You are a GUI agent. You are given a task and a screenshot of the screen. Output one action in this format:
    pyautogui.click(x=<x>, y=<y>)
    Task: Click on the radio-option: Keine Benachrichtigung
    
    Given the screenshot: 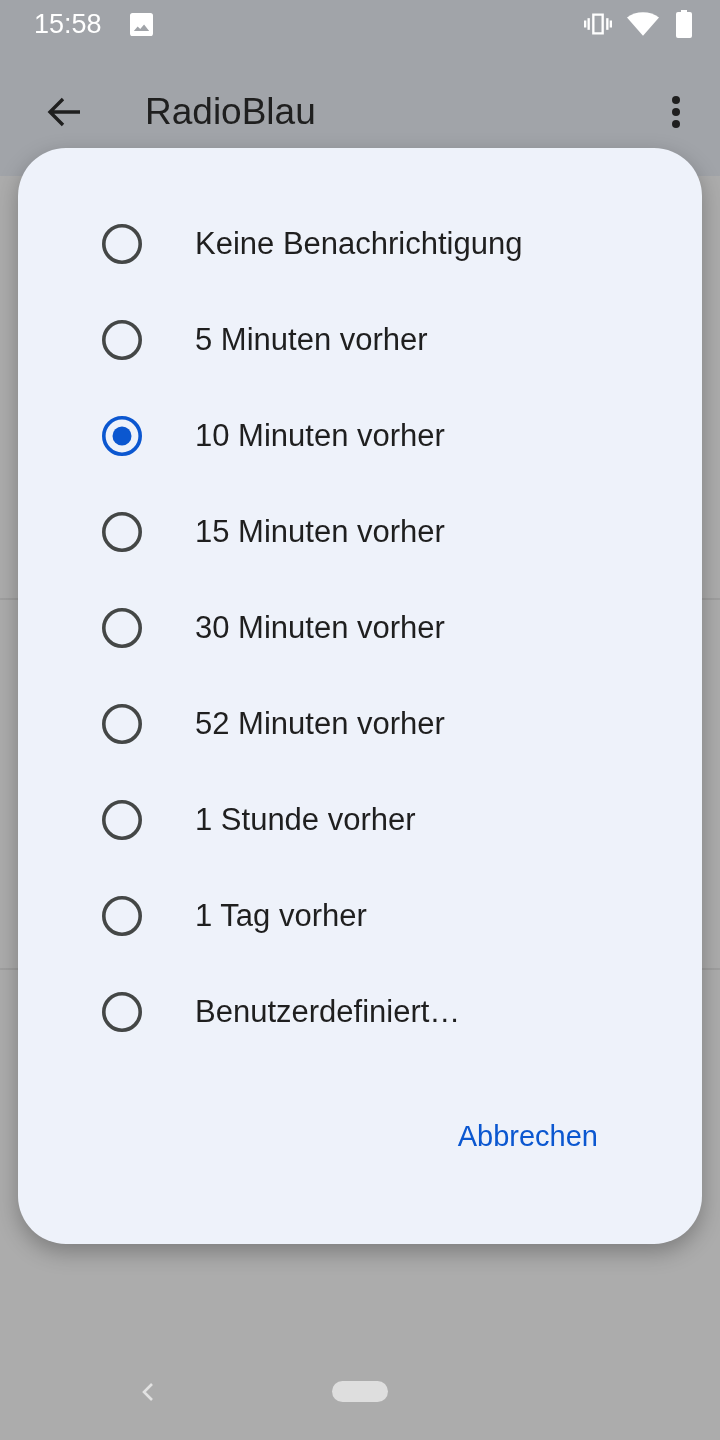 What is the action you would take?
    pyautogui.click(x=360, y=244)
    